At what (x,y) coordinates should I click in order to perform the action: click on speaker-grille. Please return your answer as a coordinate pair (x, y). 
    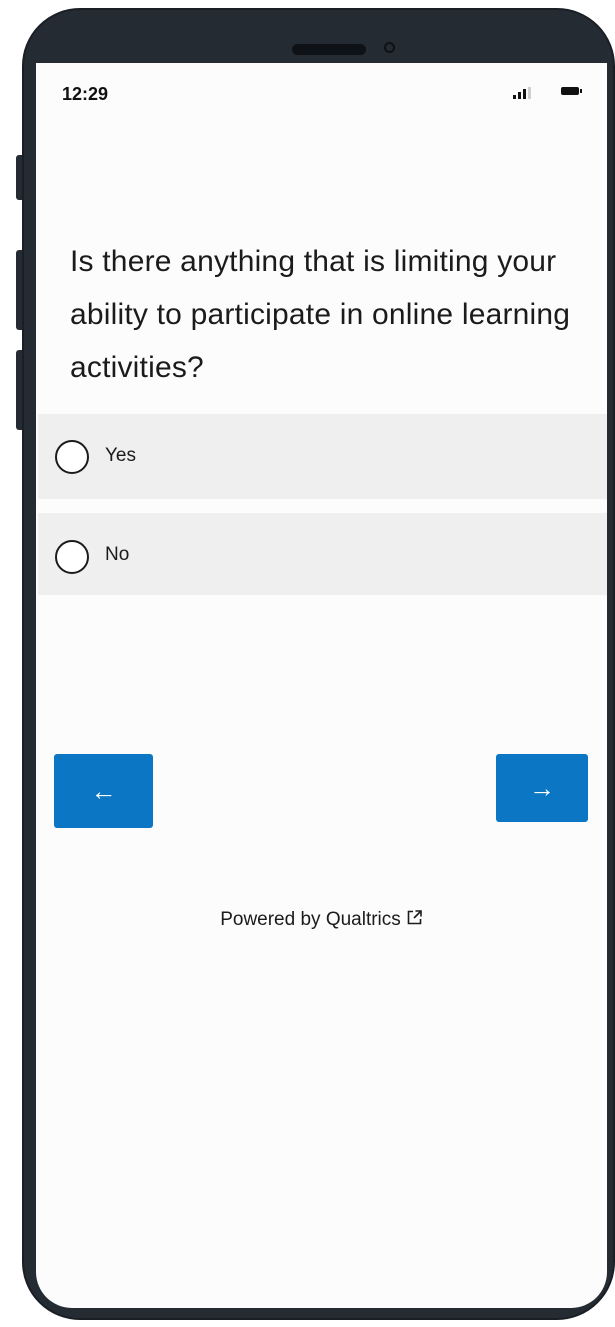
    Looking at the image, I should click on (329, 49).